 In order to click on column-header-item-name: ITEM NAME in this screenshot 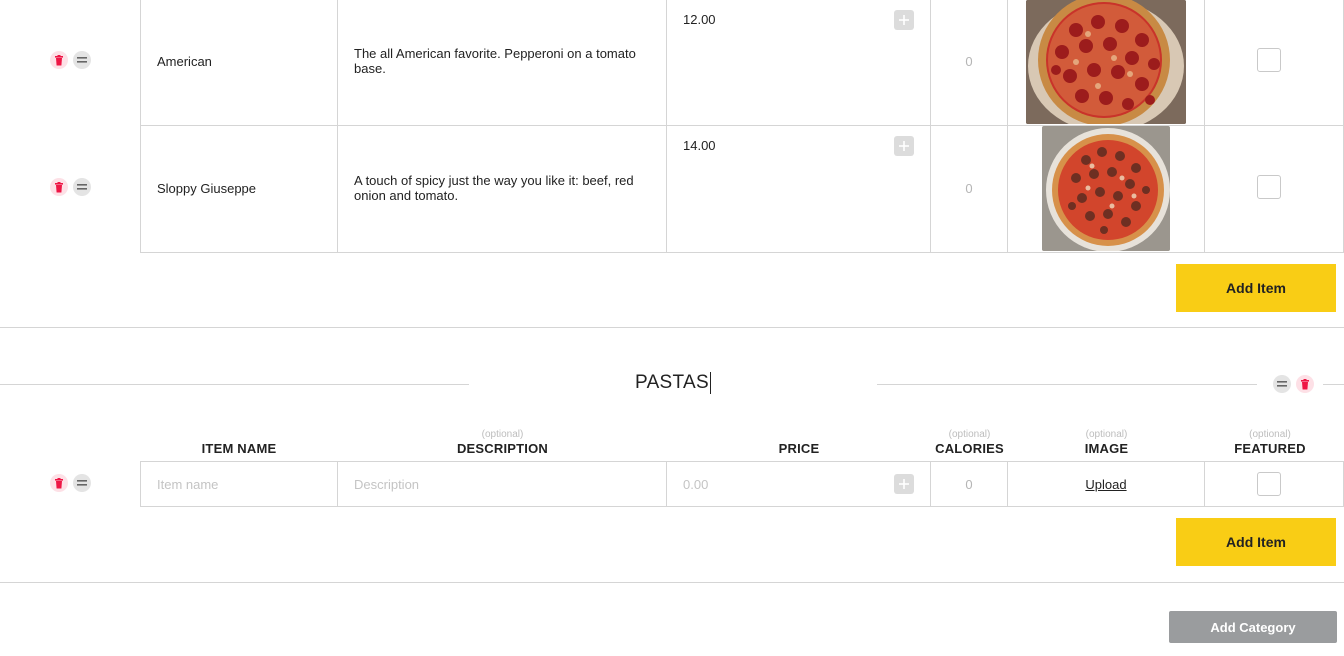, I will do `click(239, 443)`.